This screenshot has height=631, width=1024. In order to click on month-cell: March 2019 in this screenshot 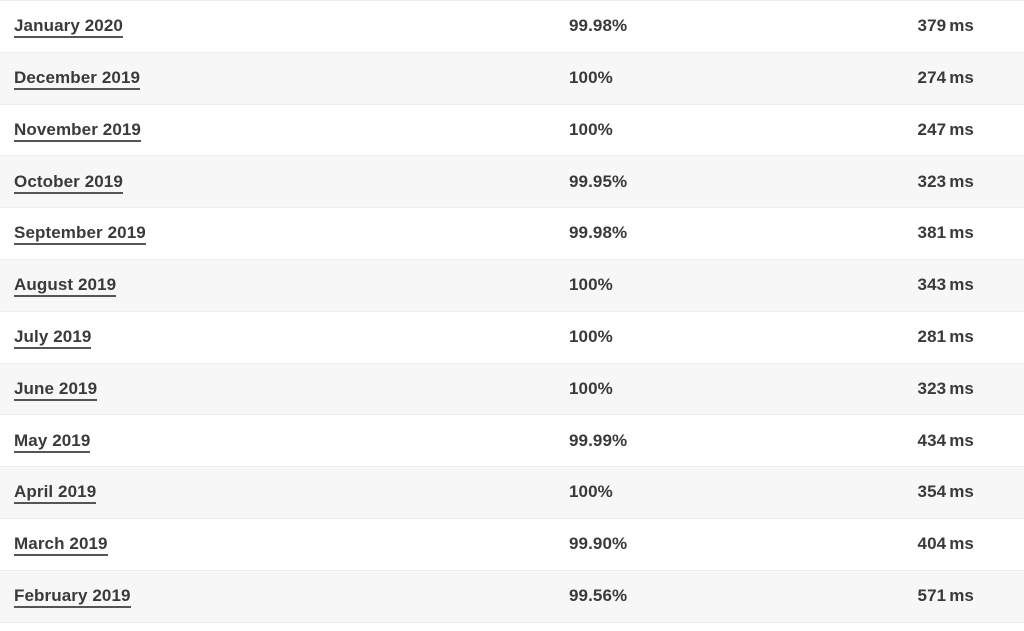, I will do `click(284, 544)`.